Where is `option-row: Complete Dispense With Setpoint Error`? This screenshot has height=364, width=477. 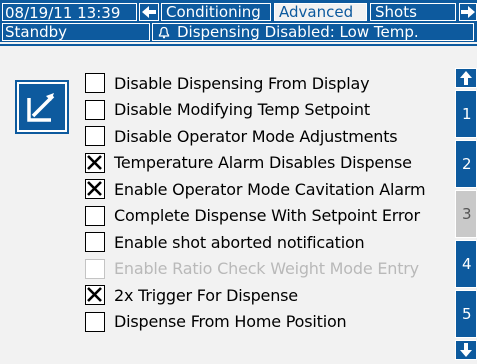 option-row: Complete Dispense With Setpoint Error is located at coordinates (252, 216).